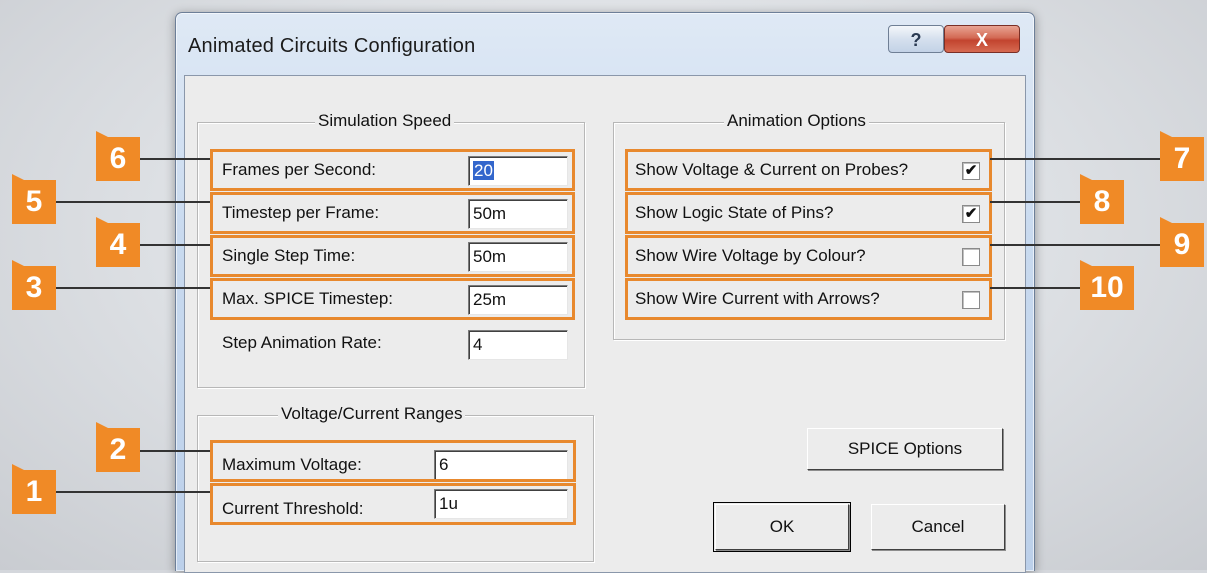 This screenshot has height=573, width=1207. Describe the element at coordinates (385, 121) in the screenshot. I see `simulation-speed-title: Simulation Speed` at that location.